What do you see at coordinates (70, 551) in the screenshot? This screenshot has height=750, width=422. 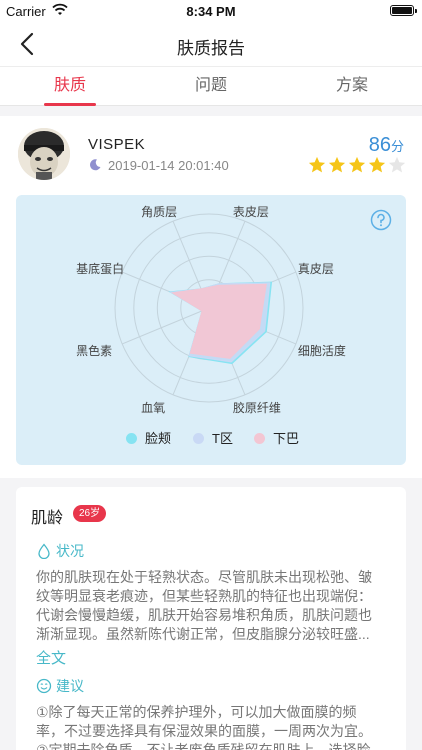 I see `status-heading-label: 状况` at bounding box center [70, 551].